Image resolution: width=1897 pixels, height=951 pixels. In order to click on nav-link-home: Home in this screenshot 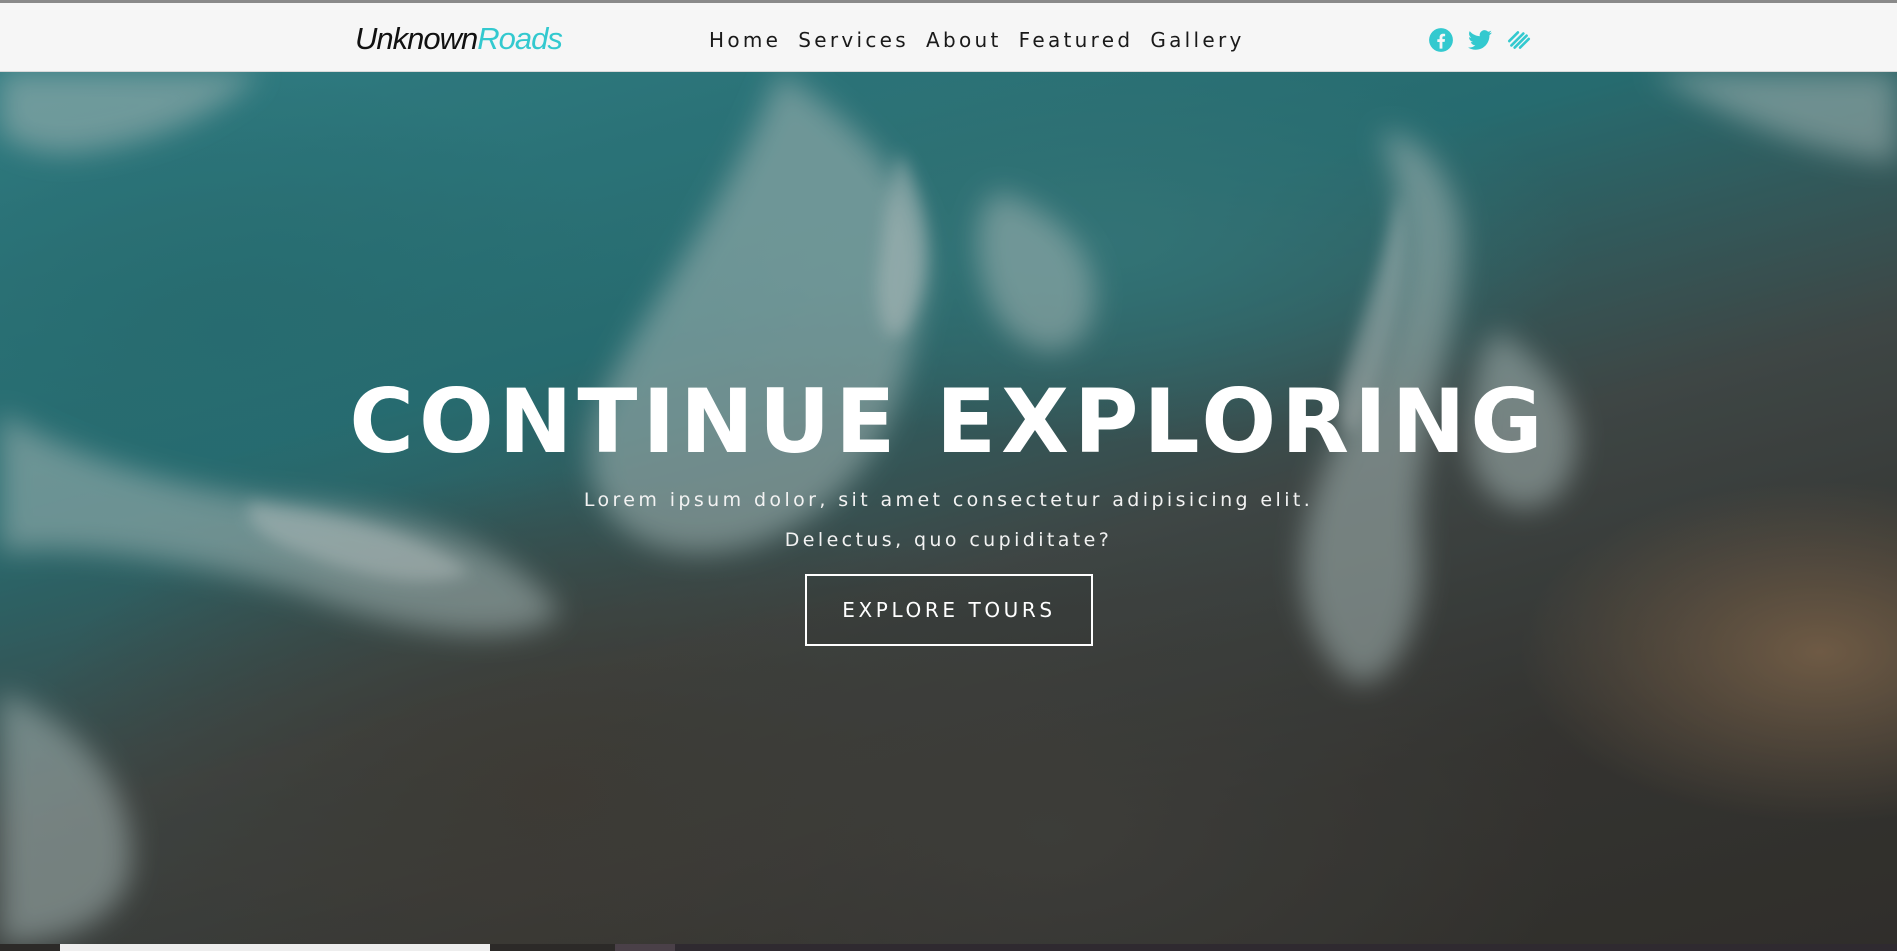, I will do `click(745, 40)`.